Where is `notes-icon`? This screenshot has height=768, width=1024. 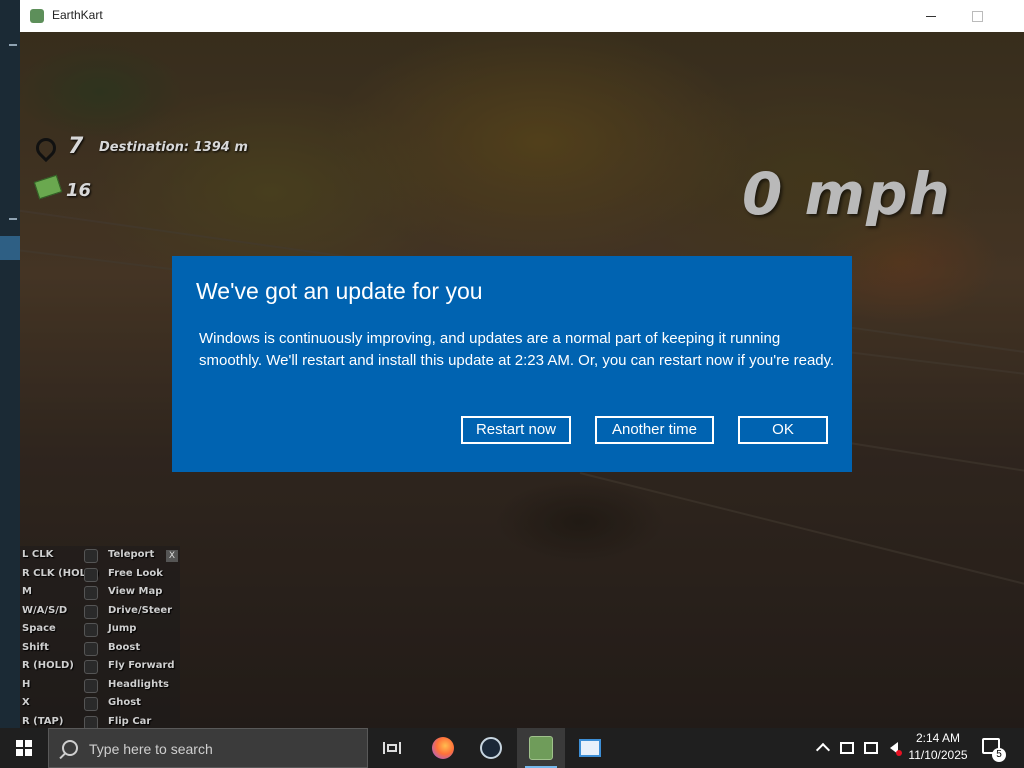 notes-icon is located at coordinates (590, 748).